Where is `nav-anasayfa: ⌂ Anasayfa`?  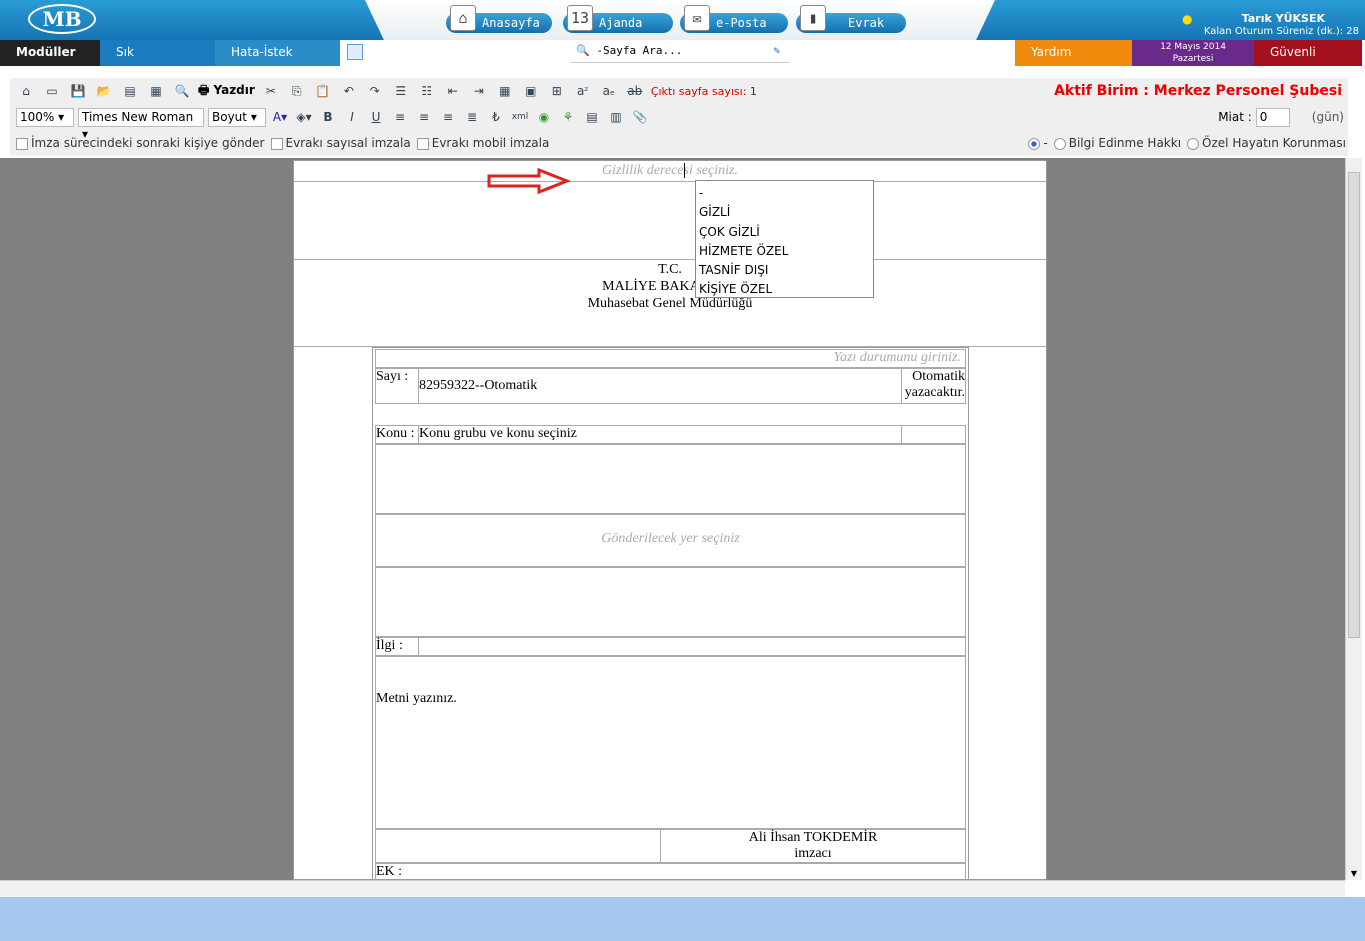 nav-anasayfa: ⌂ Anasayfa is located at coordinates (499, 19).